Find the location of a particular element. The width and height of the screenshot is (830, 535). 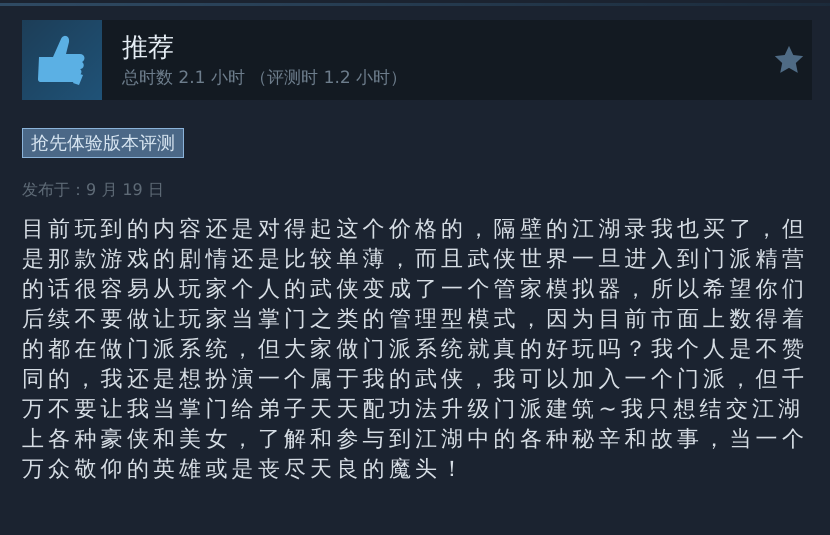

thumbs-up-icon is located at coordinates (62, 60).